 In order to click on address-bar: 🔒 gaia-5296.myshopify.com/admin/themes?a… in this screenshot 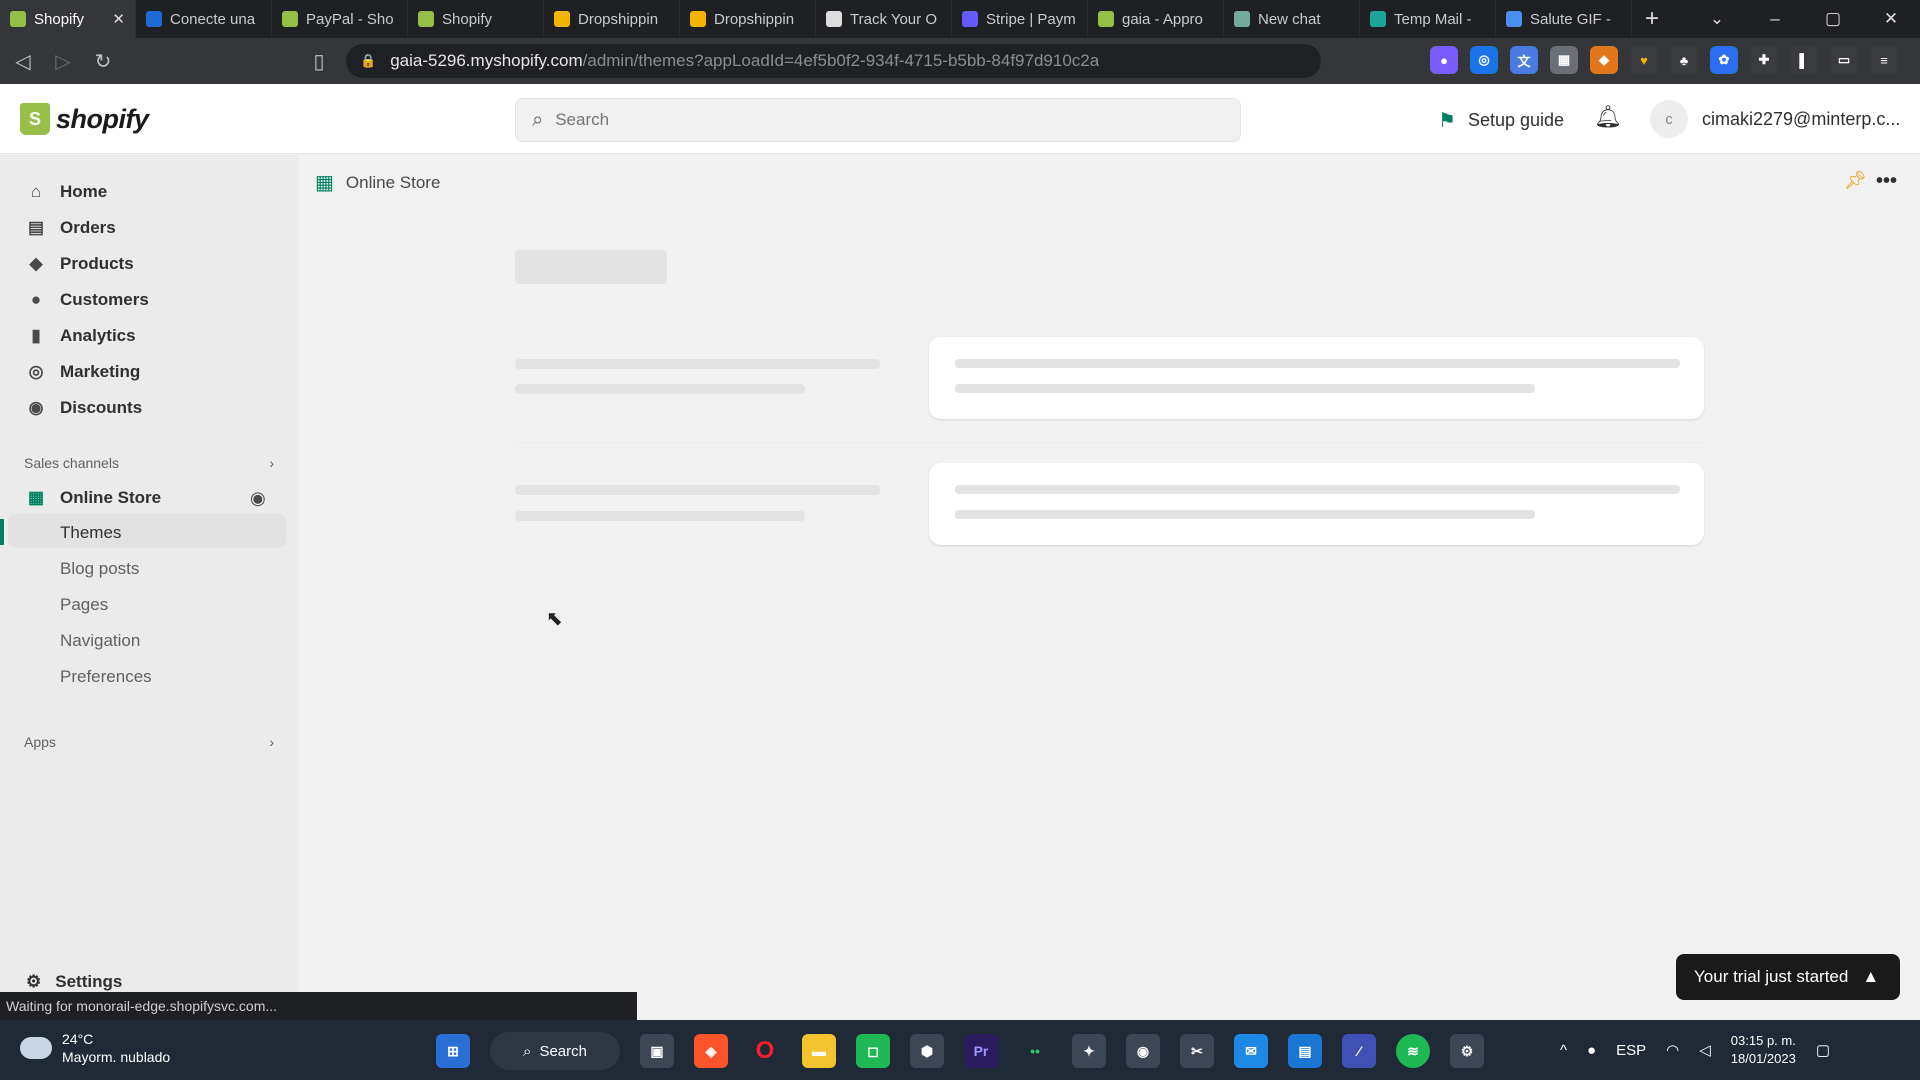, I will do `click(833, 61)`.